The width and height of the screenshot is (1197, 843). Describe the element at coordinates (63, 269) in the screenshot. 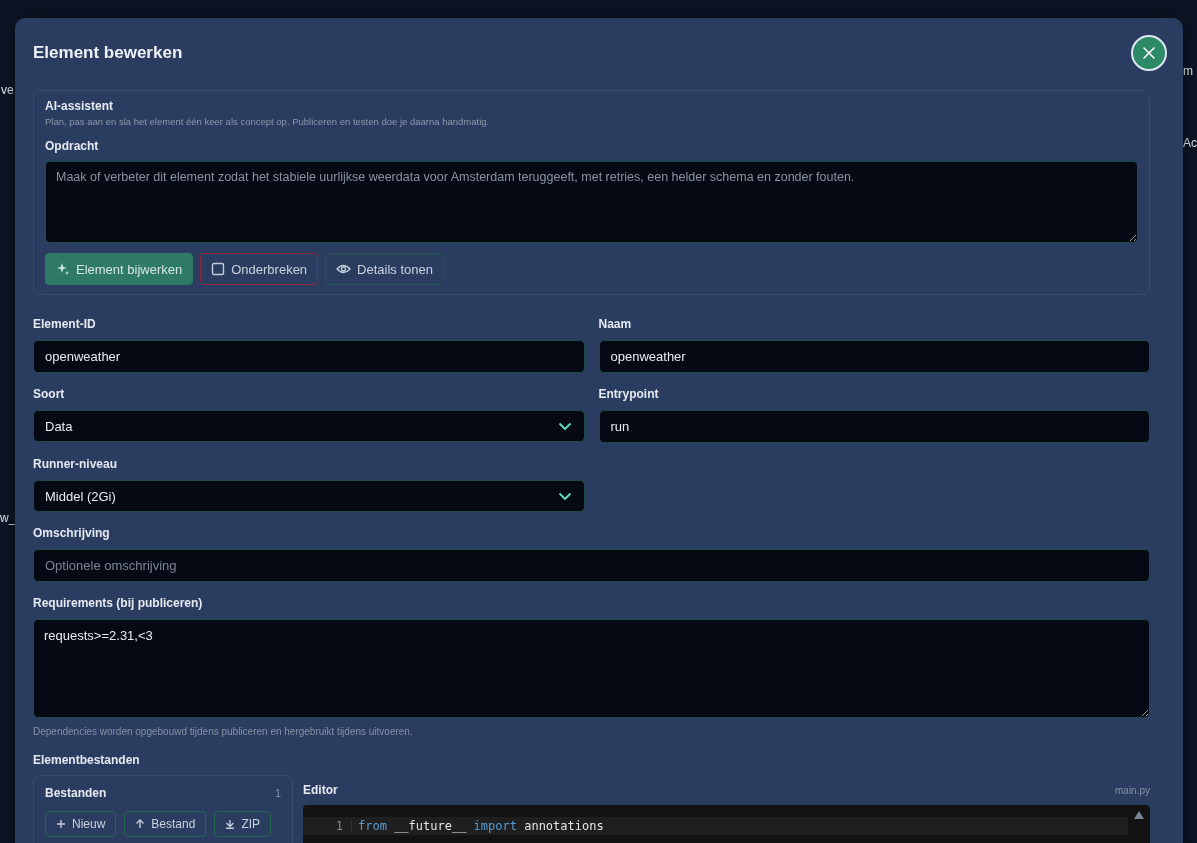

I see `sparkle-icon` at that location.